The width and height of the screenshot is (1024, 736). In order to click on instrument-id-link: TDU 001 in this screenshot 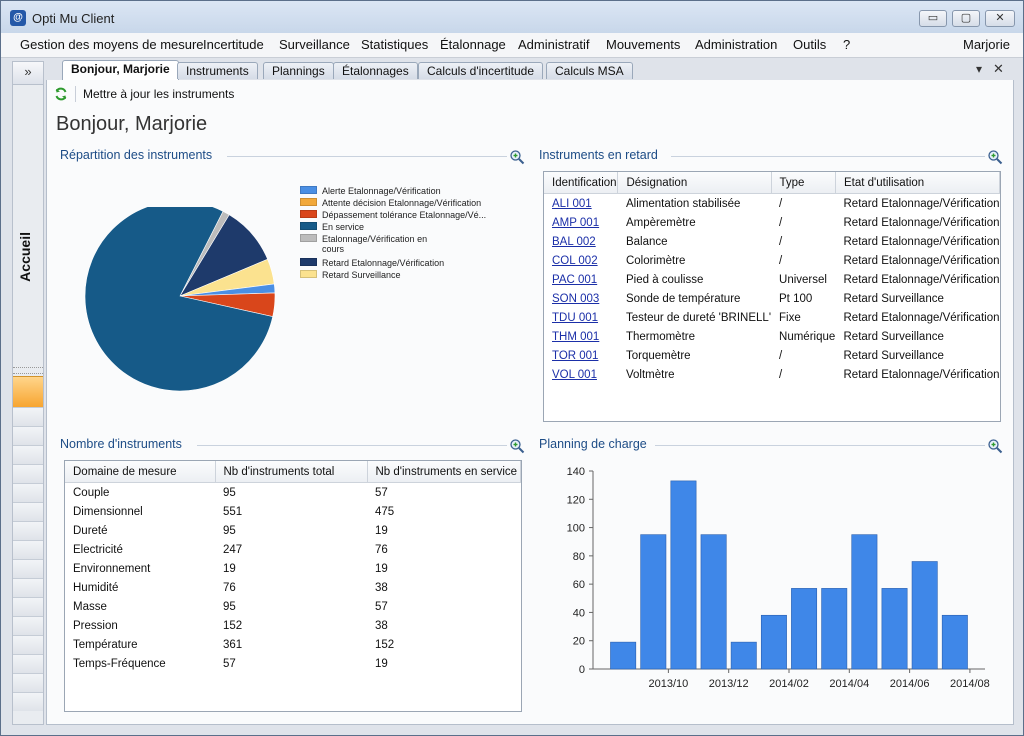, I will do `click(581, 317)`.